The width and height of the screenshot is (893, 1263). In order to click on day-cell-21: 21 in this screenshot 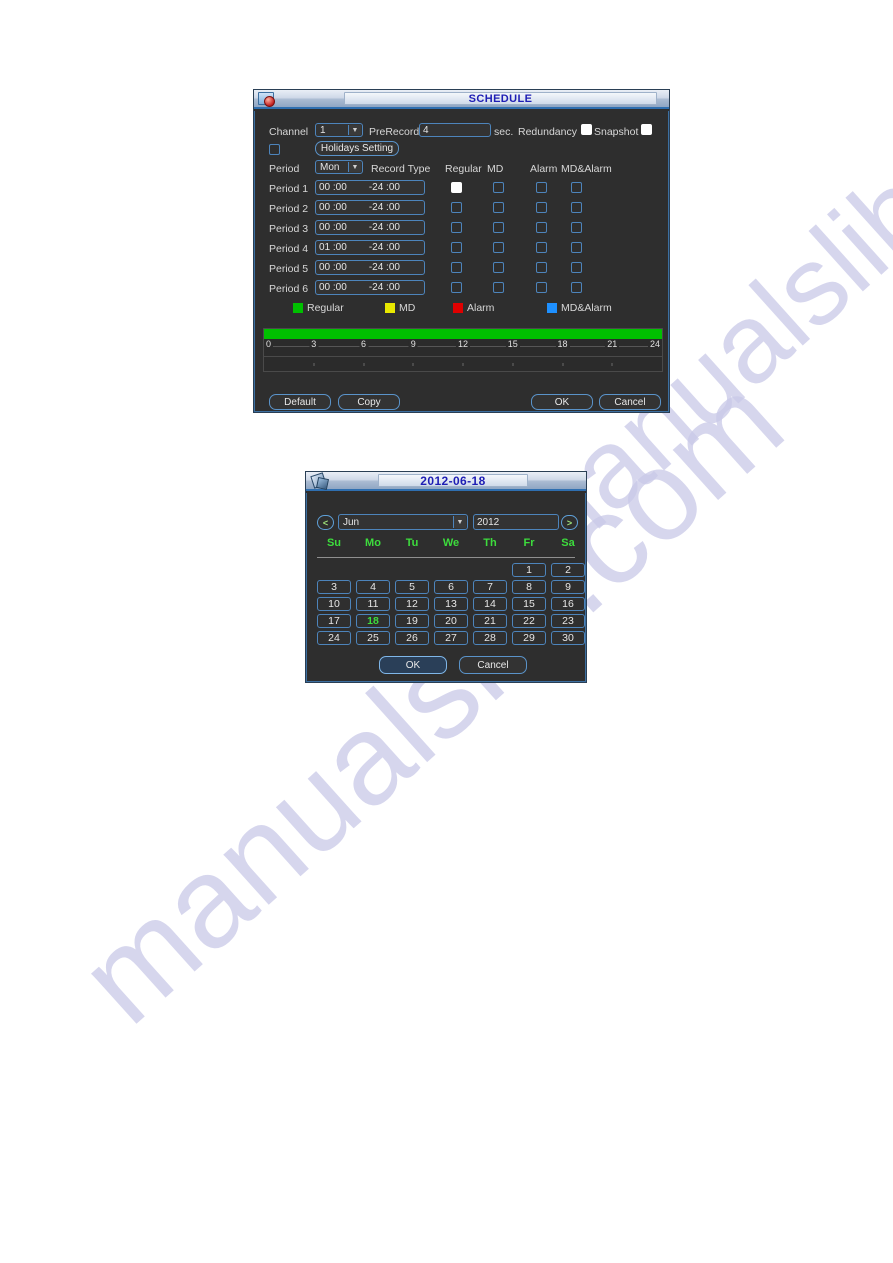, I will do `click(490, 621)`.